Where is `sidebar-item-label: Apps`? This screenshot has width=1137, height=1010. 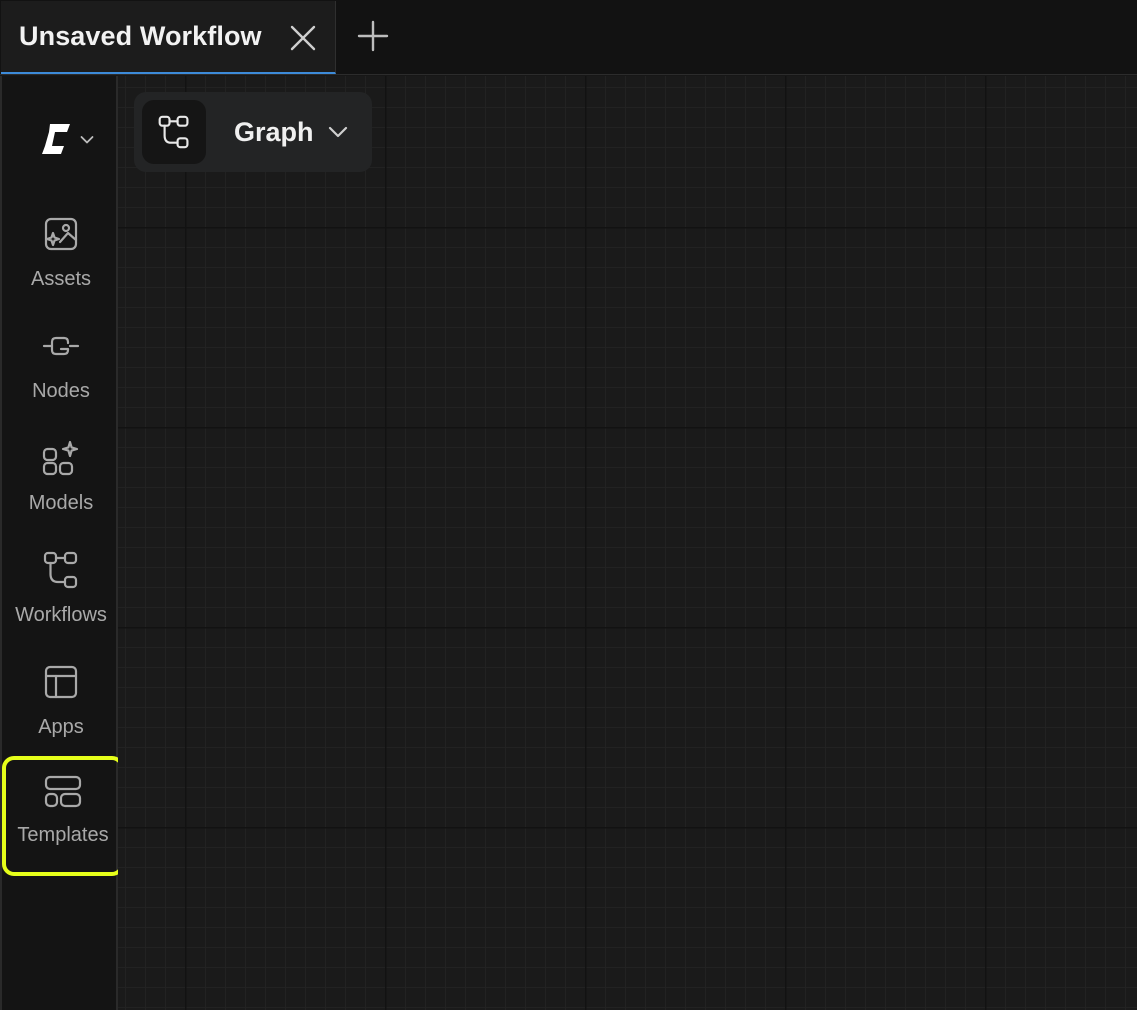
sidebar-item-label: Apps is located at coordinates (61, 727).